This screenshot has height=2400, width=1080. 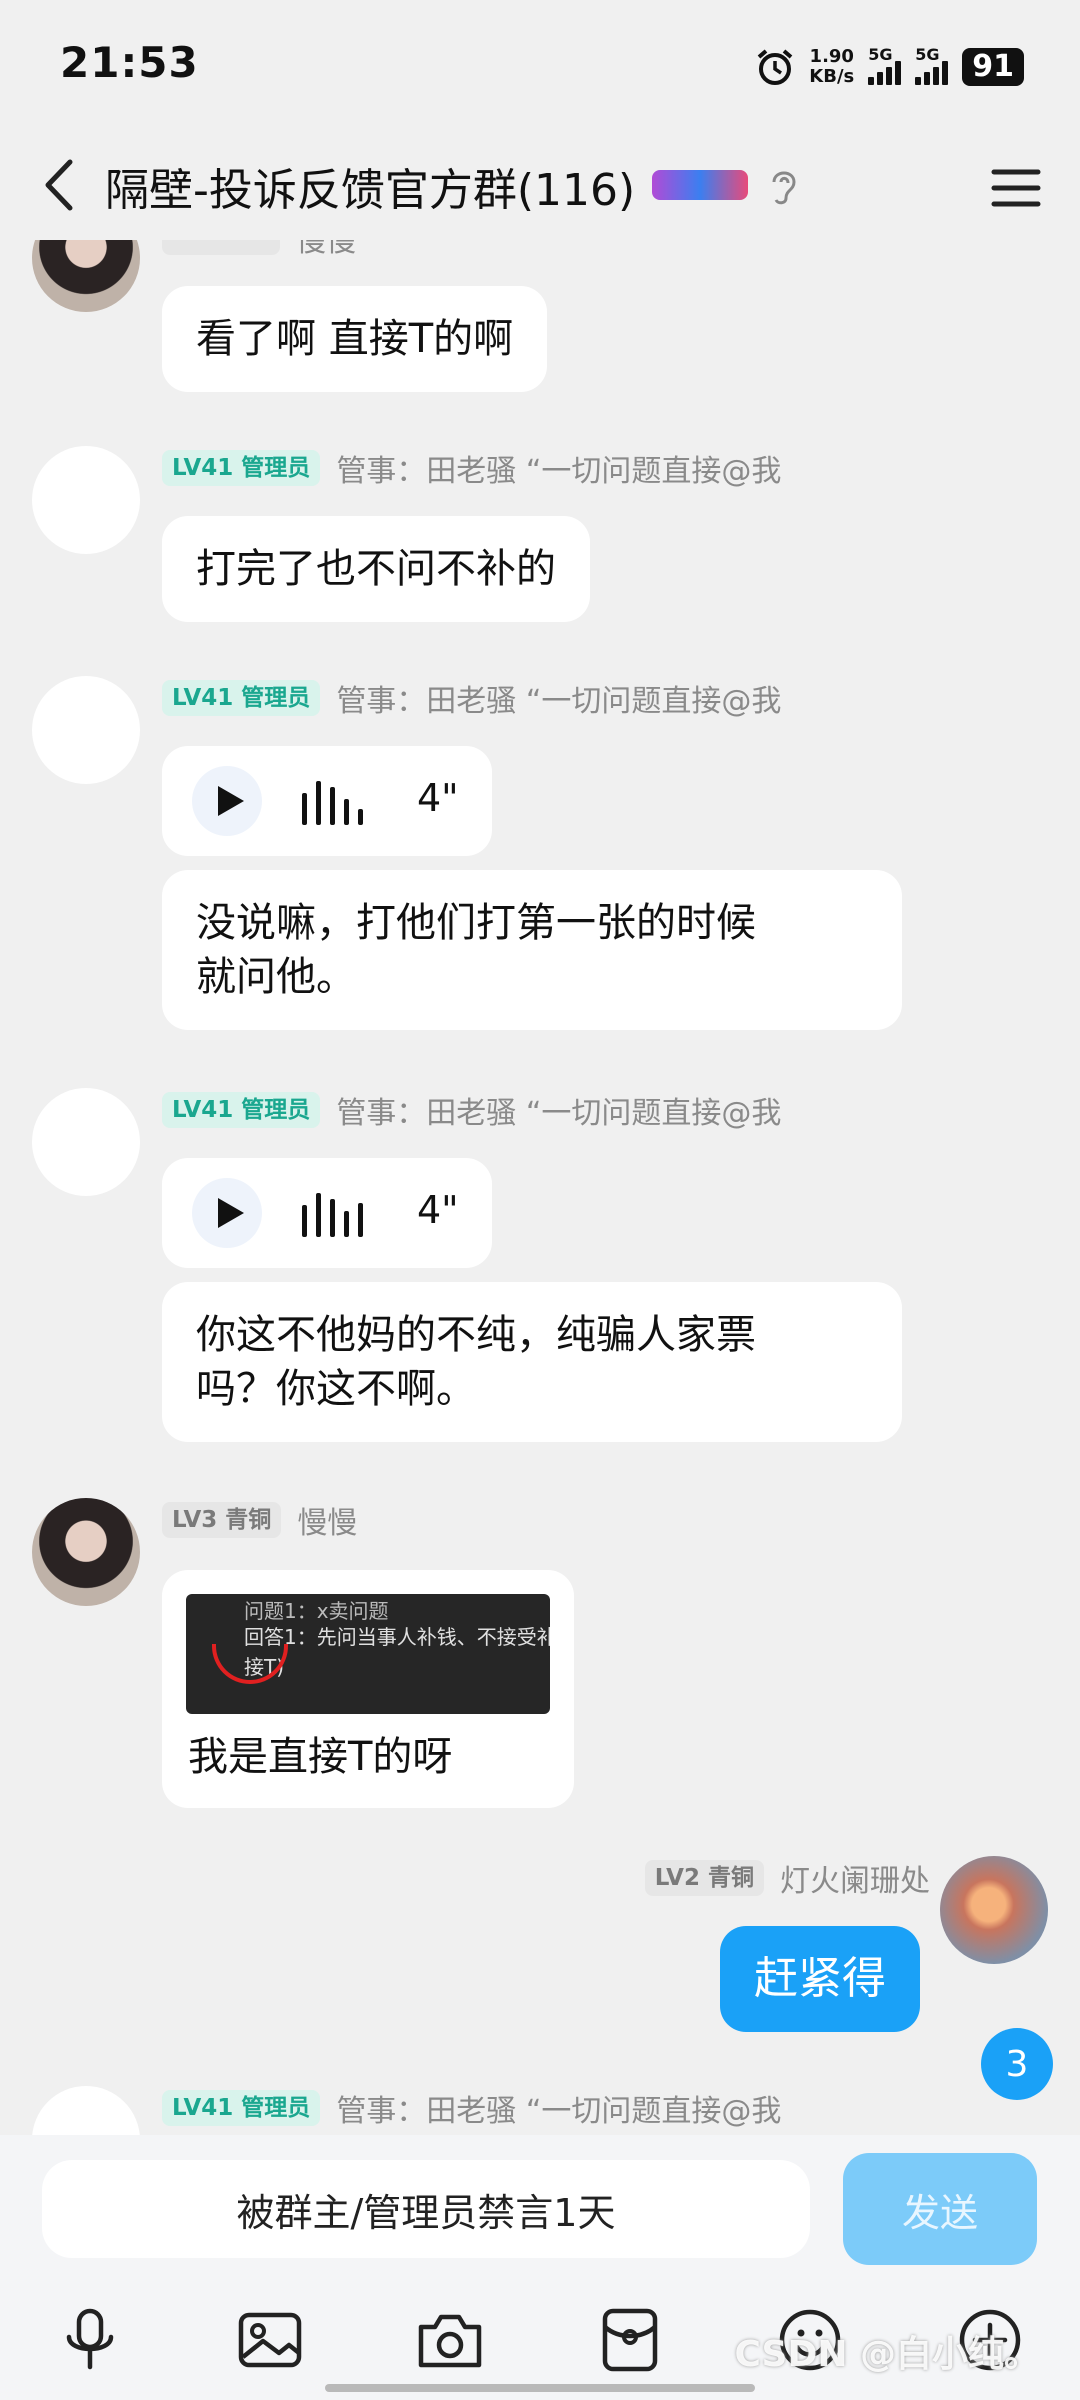 I want to click on message-text: 我是直接T的呀, so click(x=320, y=1757).